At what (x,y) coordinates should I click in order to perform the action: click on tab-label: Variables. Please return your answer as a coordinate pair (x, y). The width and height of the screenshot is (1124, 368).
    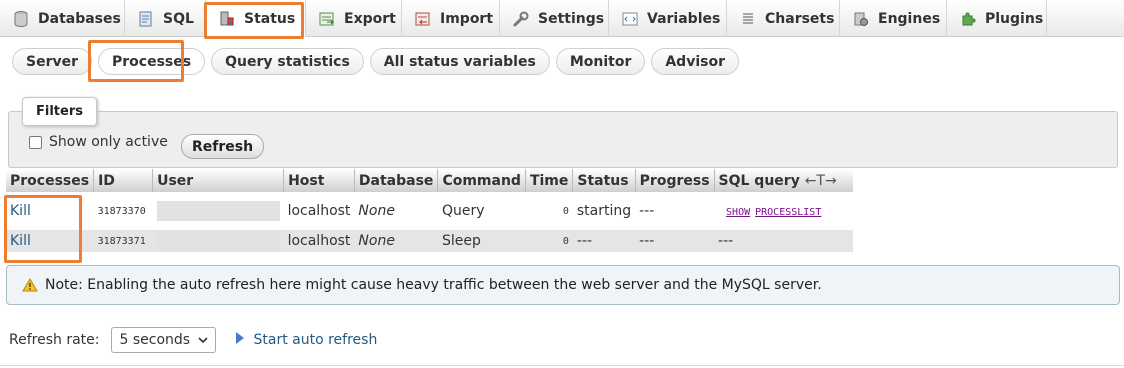
    Looking at the image, I should click on (684, 18).